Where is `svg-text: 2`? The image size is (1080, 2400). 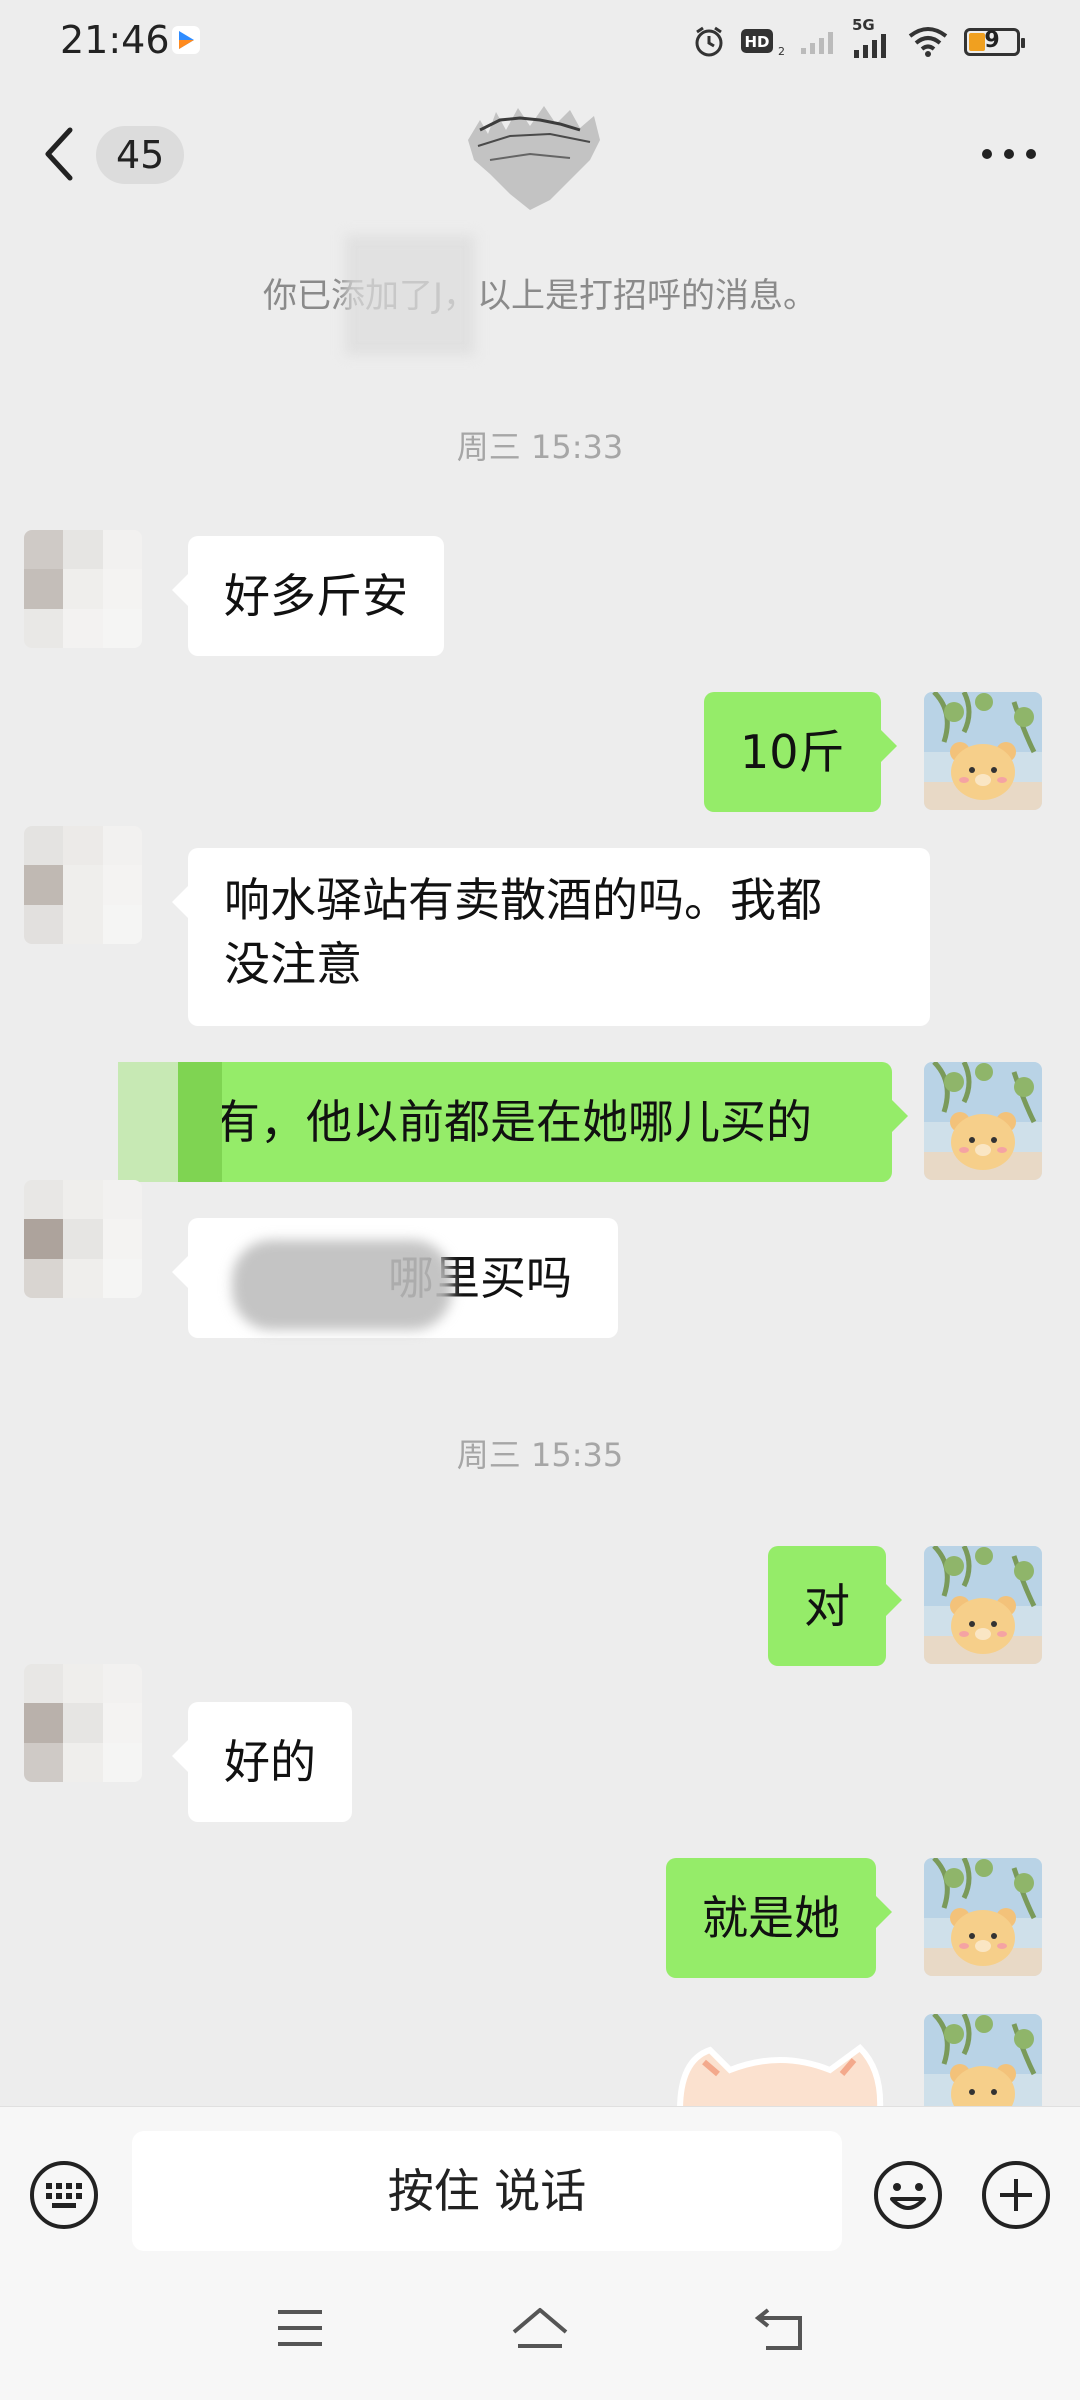
svg-text: 2 is located at coordinates (781, 51).